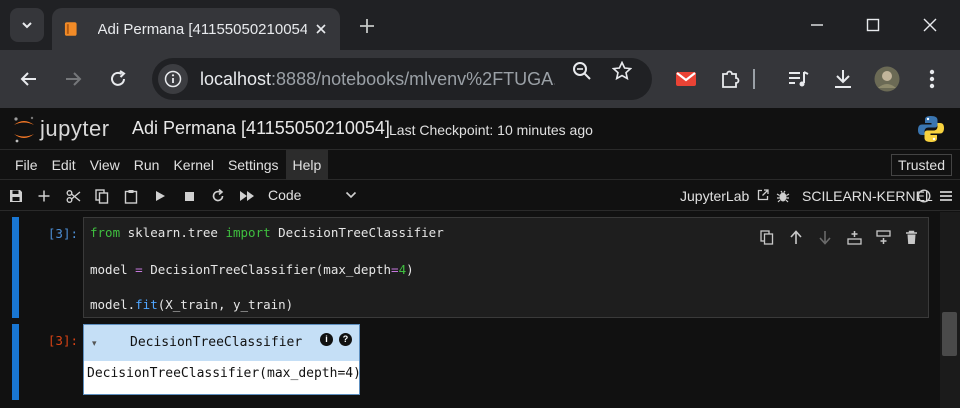 The height and width of the screenshot is (408, 960). What do you see at coordinates (236, 78) in the screenshot?
I see `url-host: localhost` at bounding box center [236, 78].